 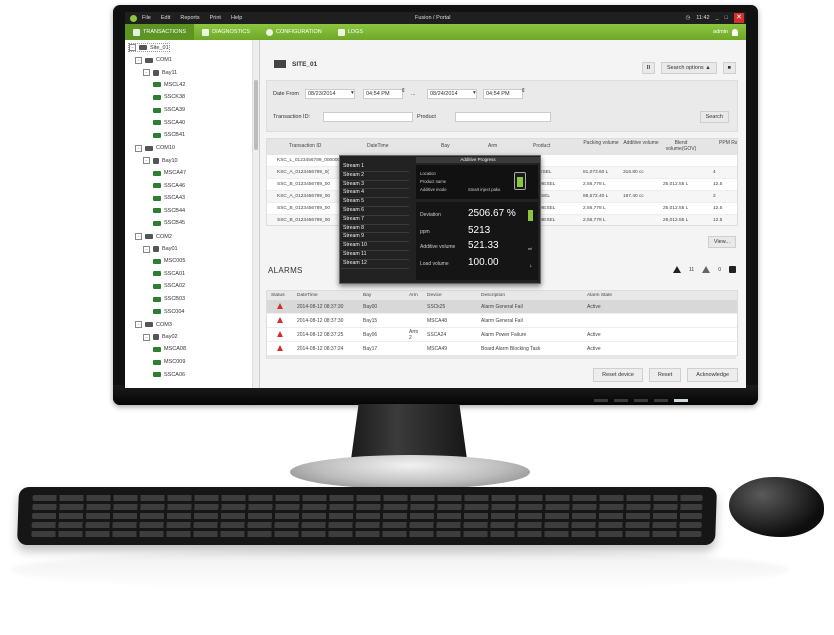 I want to click on stream-item: Stream 4, so click(x=375, y=194).